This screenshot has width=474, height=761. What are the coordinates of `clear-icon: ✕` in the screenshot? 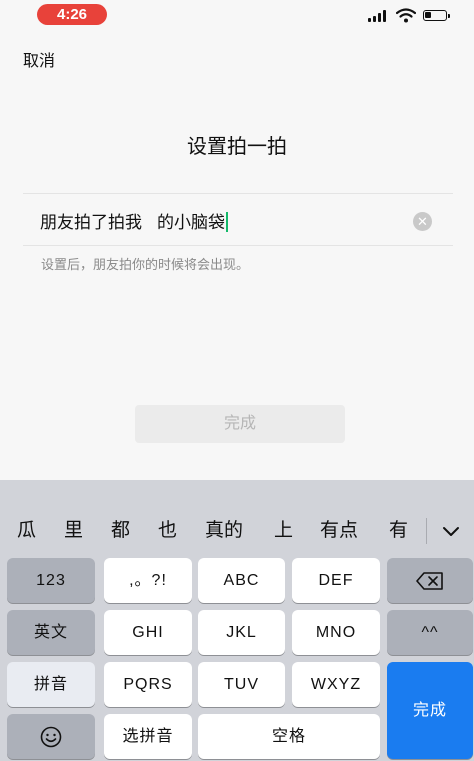 It's located at (422, 221).